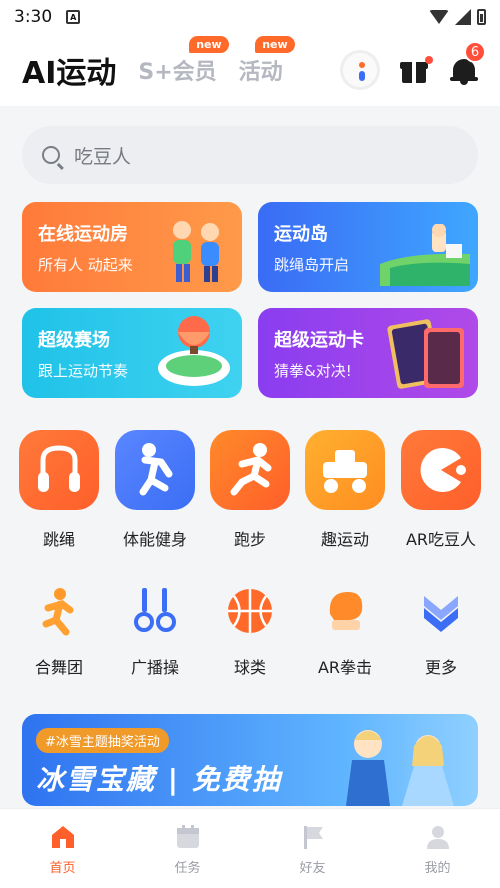 Image resolution: width=500 pixels, height=888 pixels. Describe the element at coordinates (400, 768) in the screenshot. I see `snow-characters-illustration-icon` at that location.